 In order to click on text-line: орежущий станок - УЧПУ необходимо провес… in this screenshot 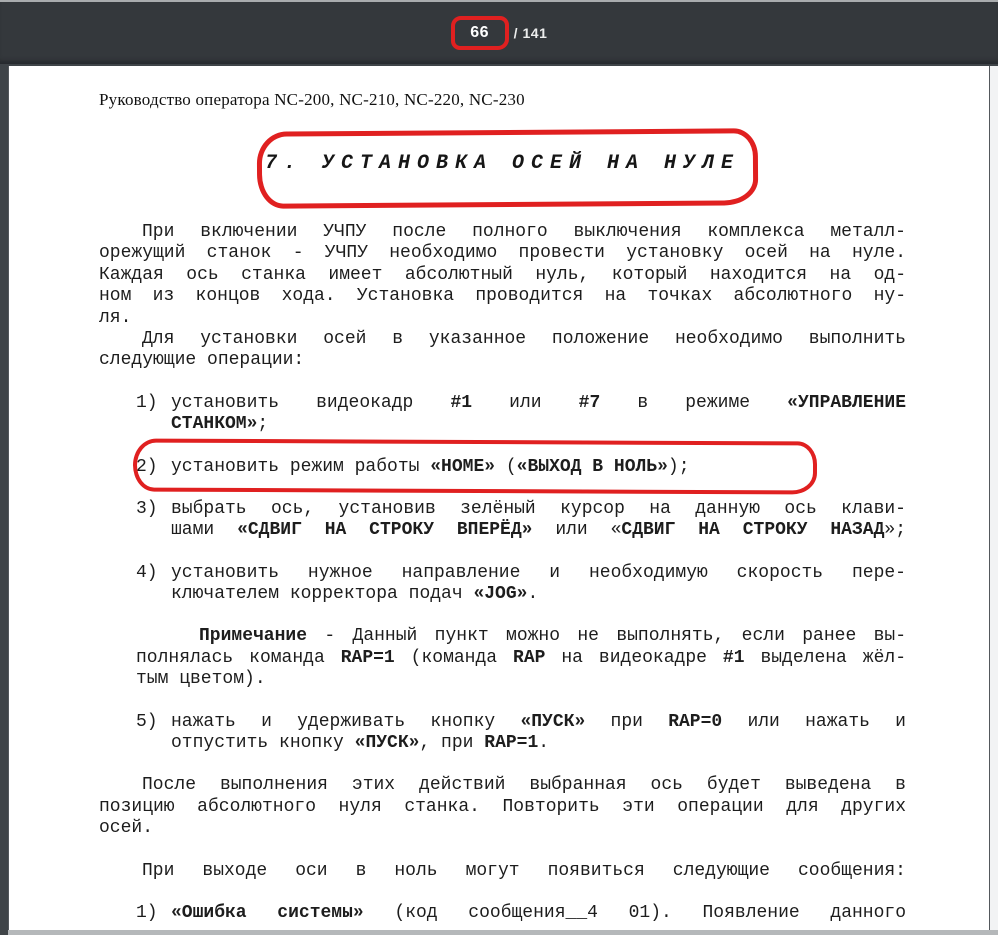, I will do `click(502, 253)`.